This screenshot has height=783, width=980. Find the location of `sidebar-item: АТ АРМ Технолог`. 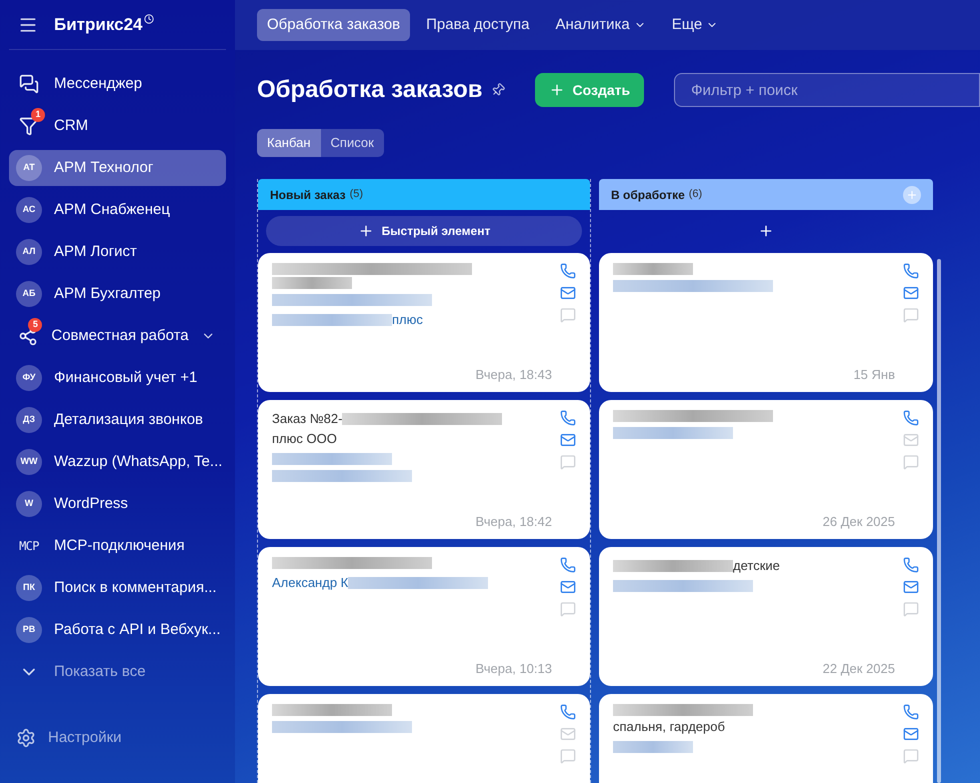

sidebar-item: АТ АРМ Технолог is located at coordinates (117, 168).